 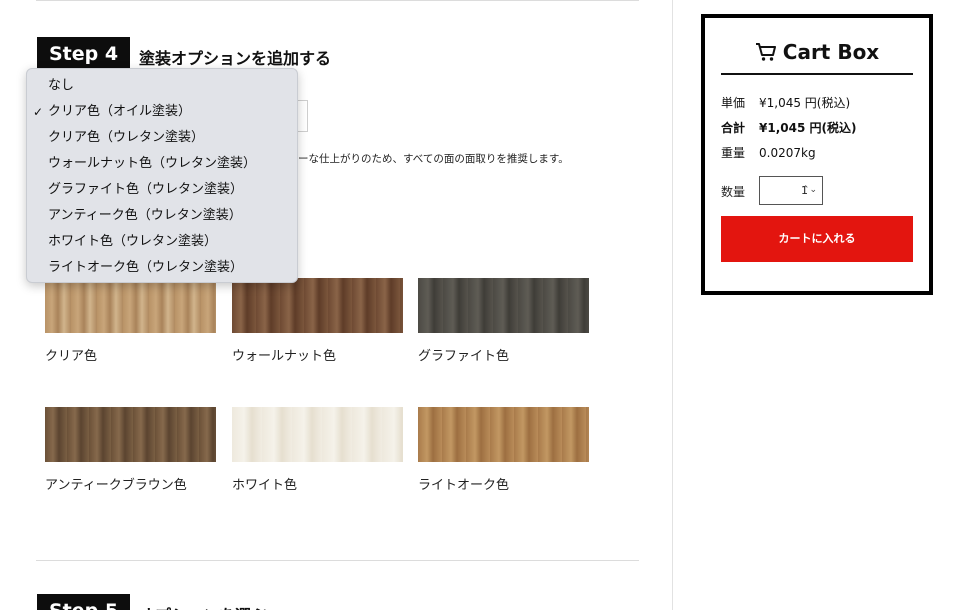 I want to click on swatch-clear: クリア色, so click(x=131, y=321).